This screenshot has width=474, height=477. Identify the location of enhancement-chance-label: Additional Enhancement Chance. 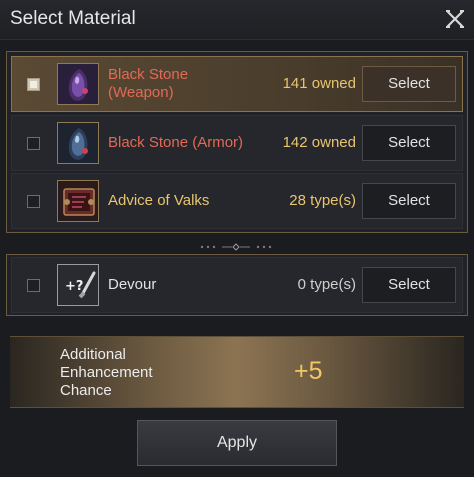
(106, 372).